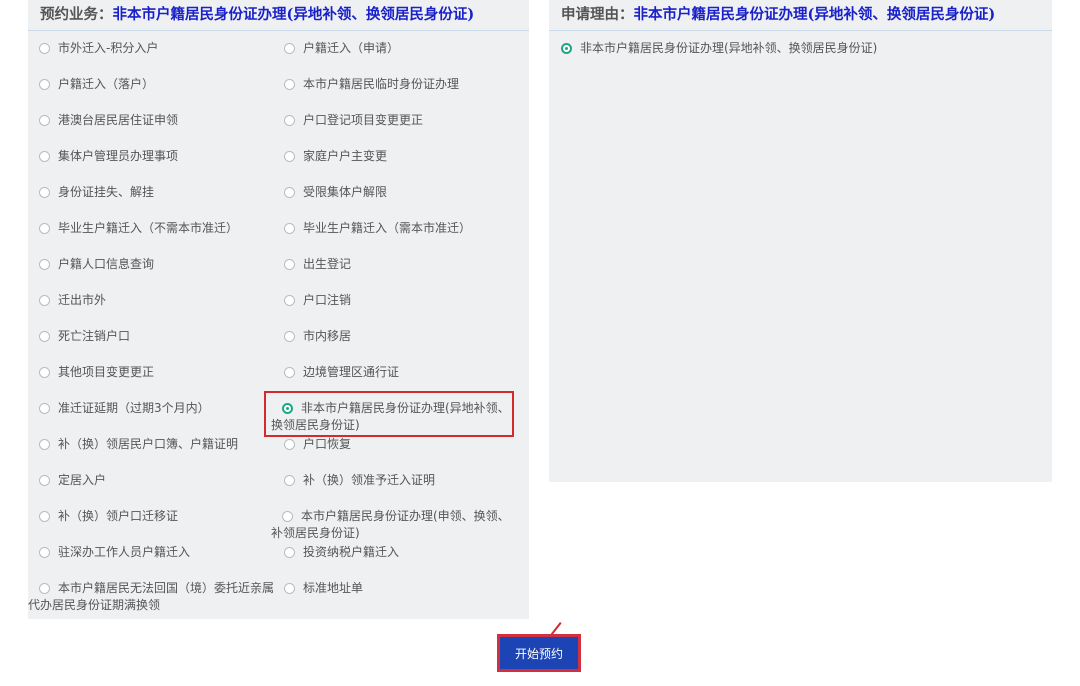 The image size is (1080, 686). What do you see at coordinates (106, 372) in the screenshot?
I see `option-label: 其他项目变更更正` at bounding box center [106, 372].